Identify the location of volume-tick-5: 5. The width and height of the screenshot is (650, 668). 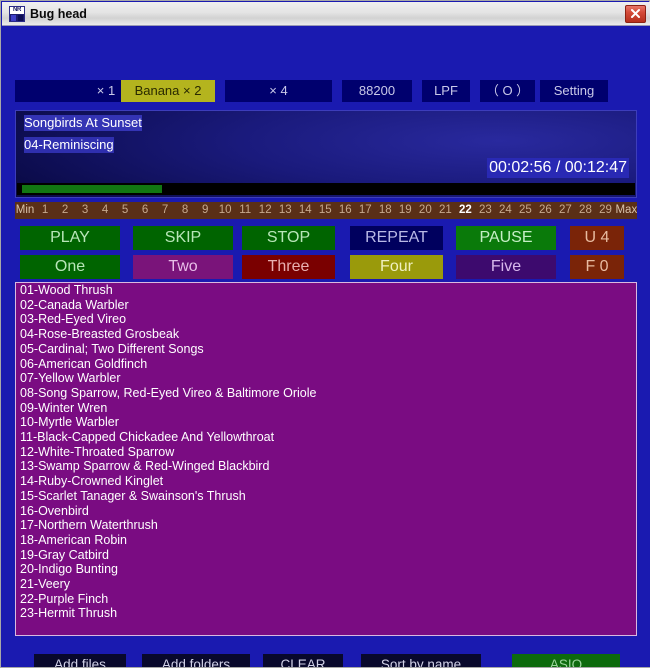
(125, 210).